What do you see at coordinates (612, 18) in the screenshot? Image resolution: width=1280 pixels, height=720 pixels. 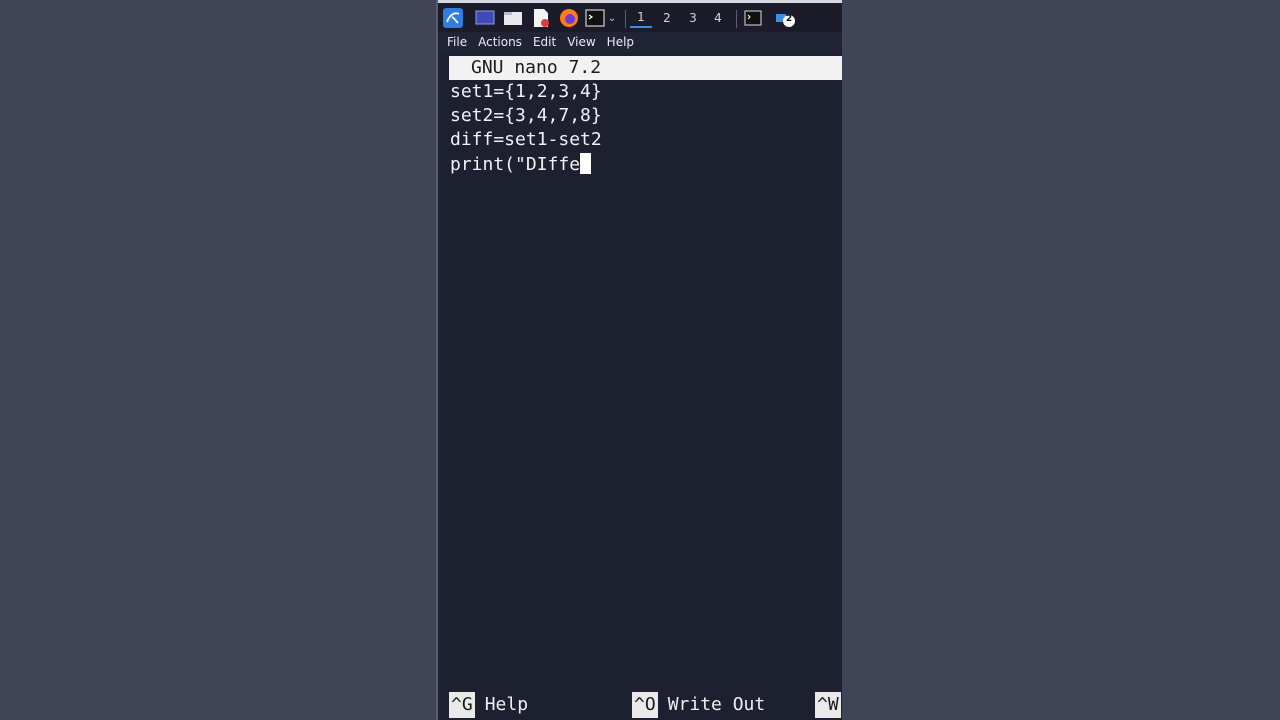 I see `terminal-dropdown-icon: ⌄` at bounding box center [612, 18].